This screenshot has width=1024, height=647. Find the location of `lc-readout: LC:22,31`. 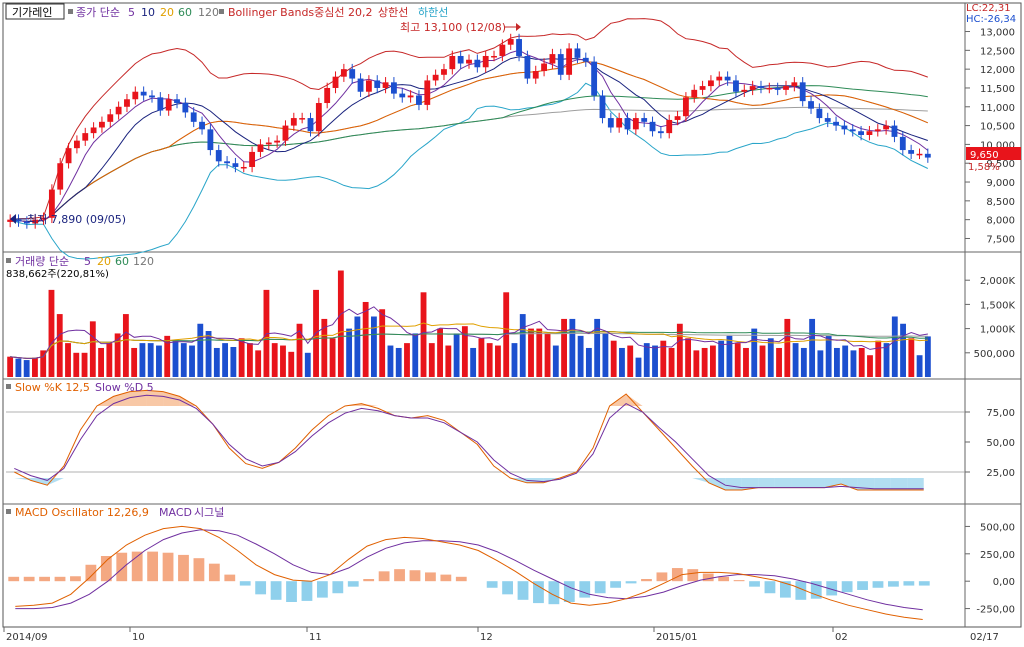

lc-readout: LC:22,31 is located at coordinates (988, 8).